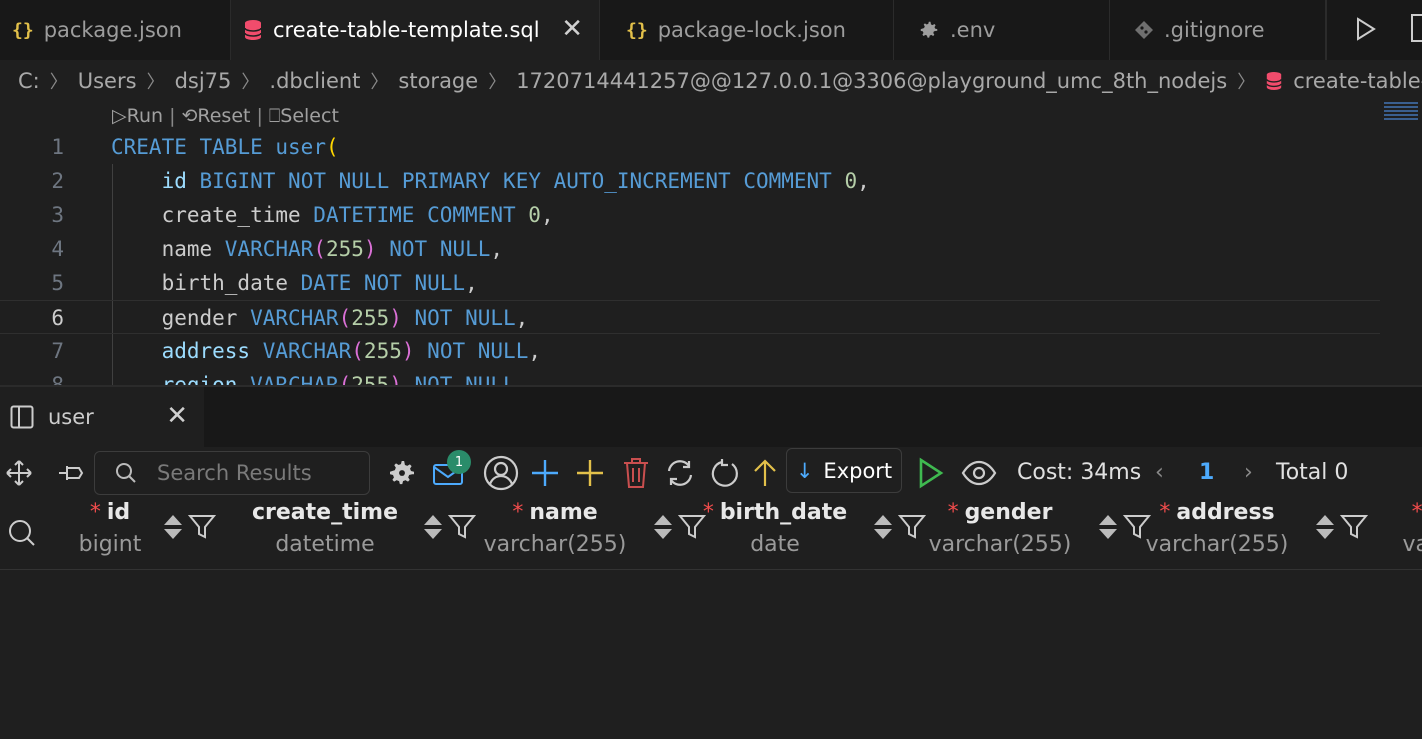 The width and height of the screenshot is (1422, 739). Describe the element at coordinates (1217, 512) in the screenshot. I see `column-name: * address` at that location.